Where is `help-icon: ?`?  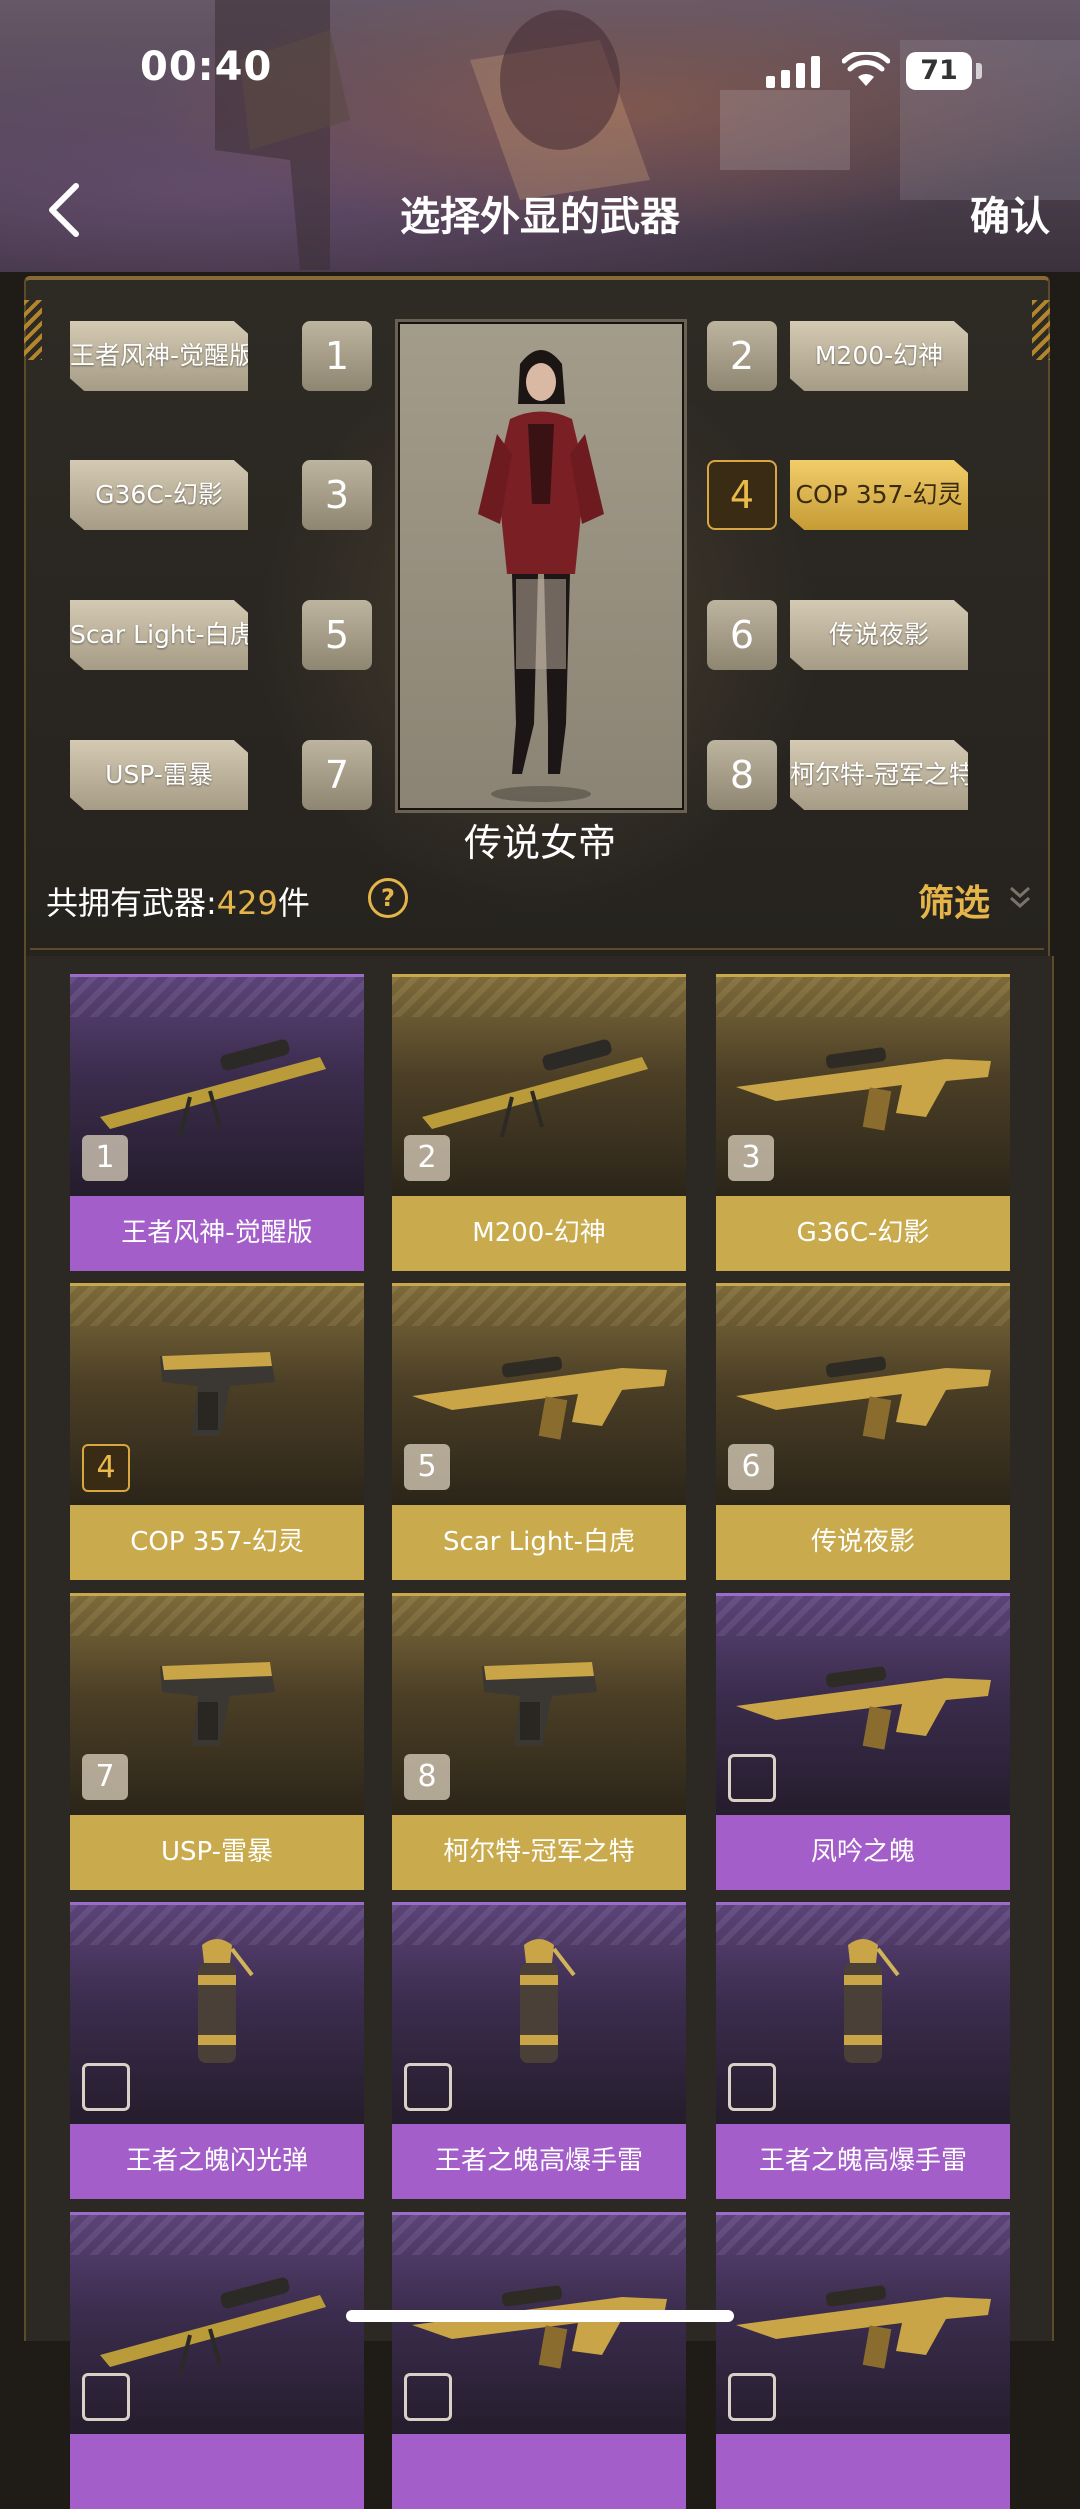 help-icon: ? is located at coordinates (388, 898).